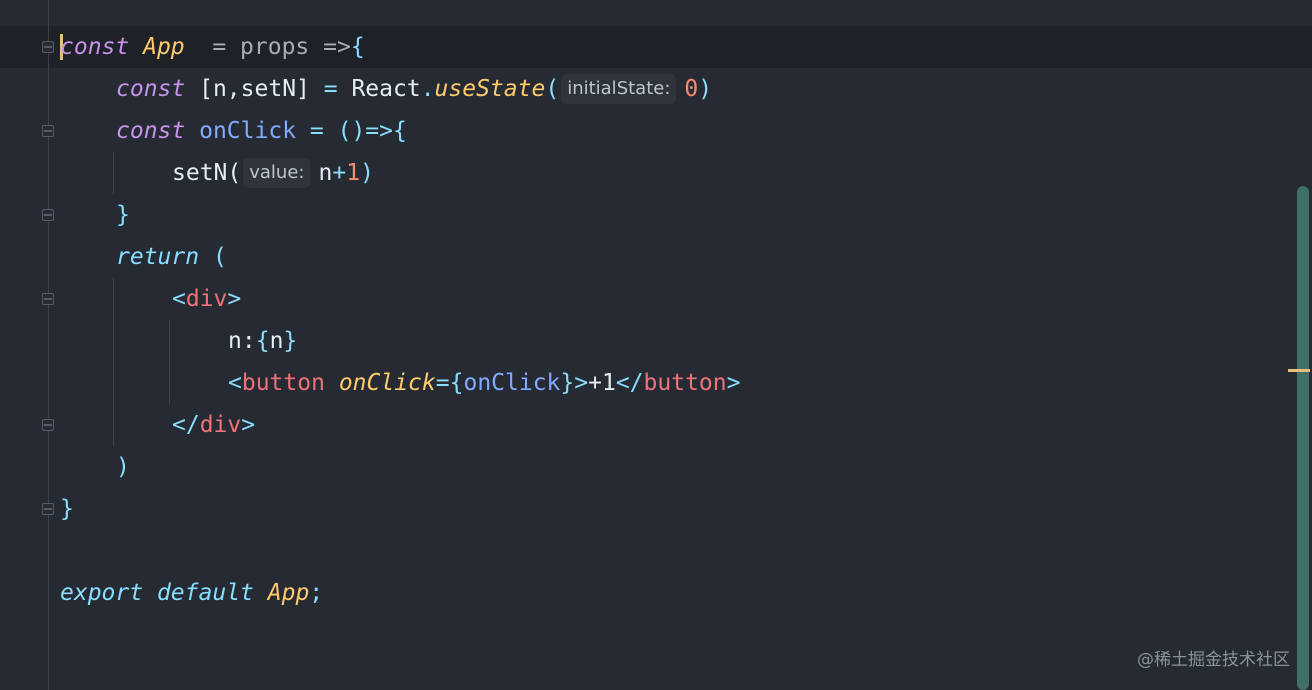  I want to click on number-literal: 1, so click(353, 173).